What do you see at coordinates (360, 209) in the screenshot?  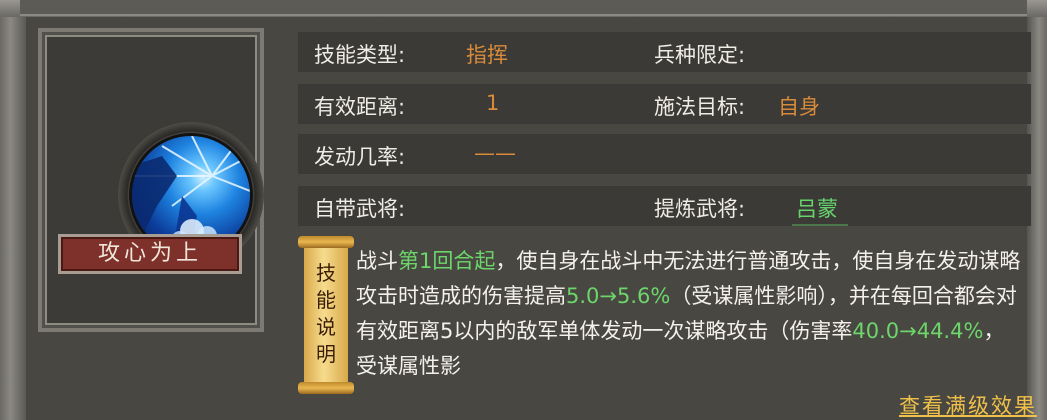 I see `own-general-label: 自带武将:` at bounding box center [360, 209].